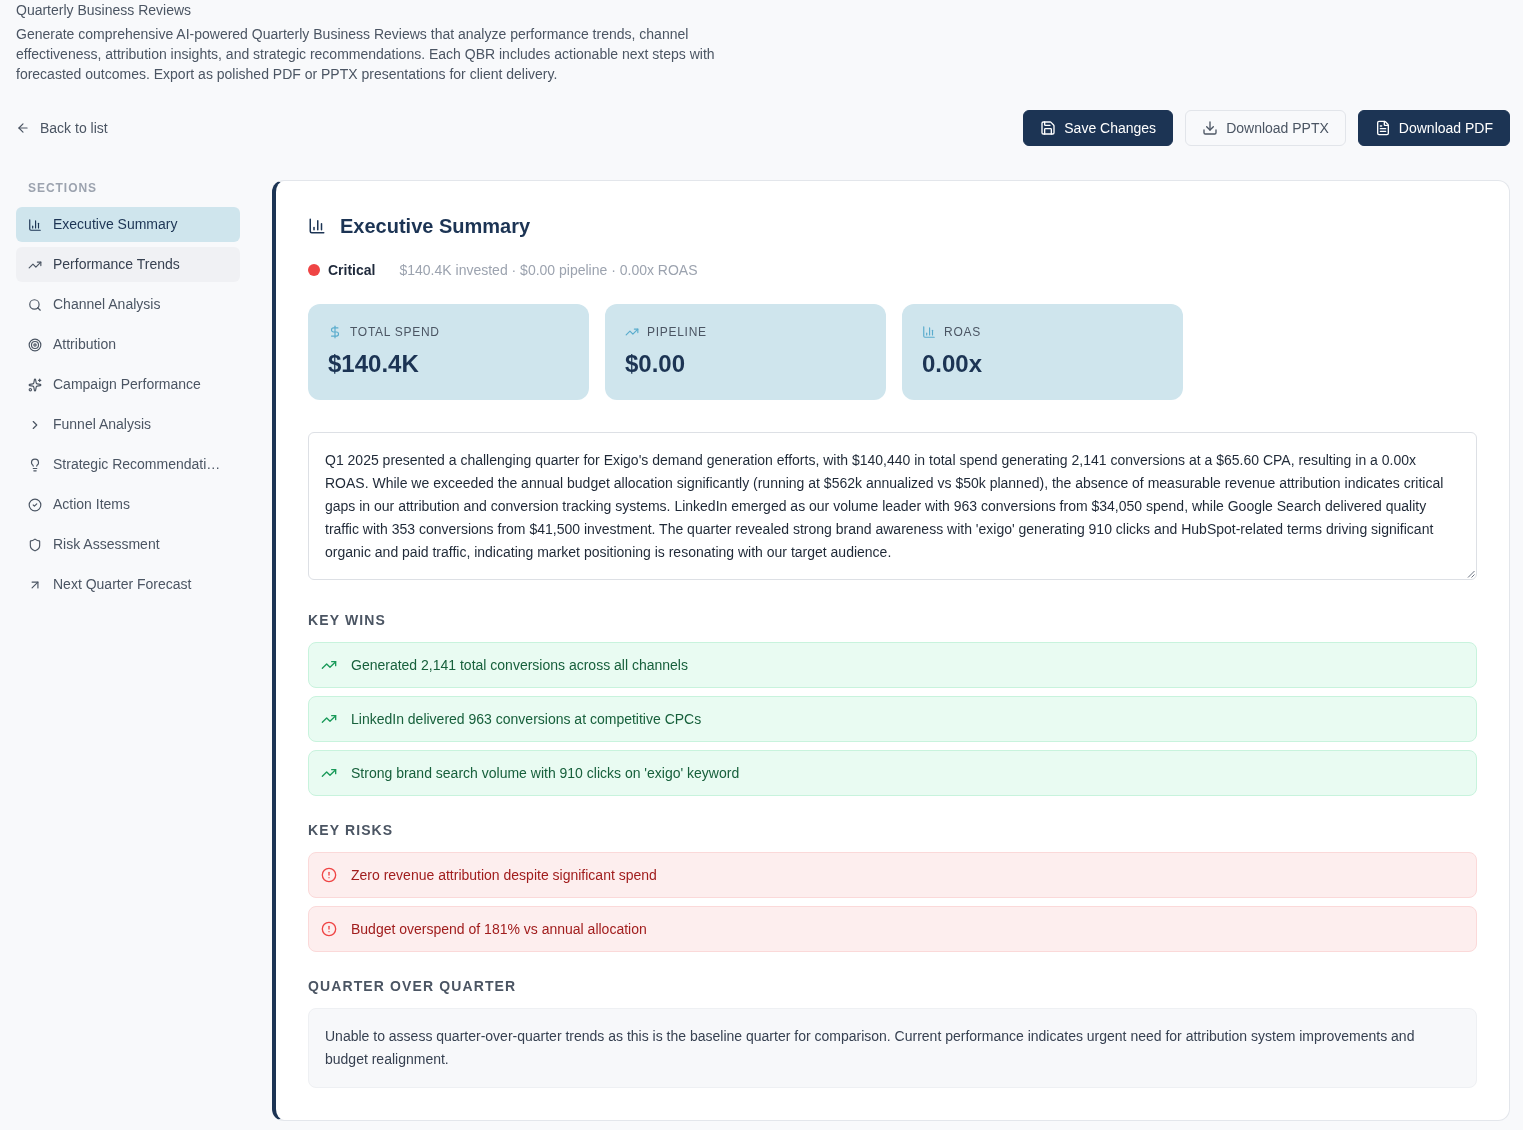 This screenshot has width=1523, height=1130. What do you see at coordinates (62, 128) in the screenshot?
I see `back-link: Back to list` at bounding box center [62, 128].